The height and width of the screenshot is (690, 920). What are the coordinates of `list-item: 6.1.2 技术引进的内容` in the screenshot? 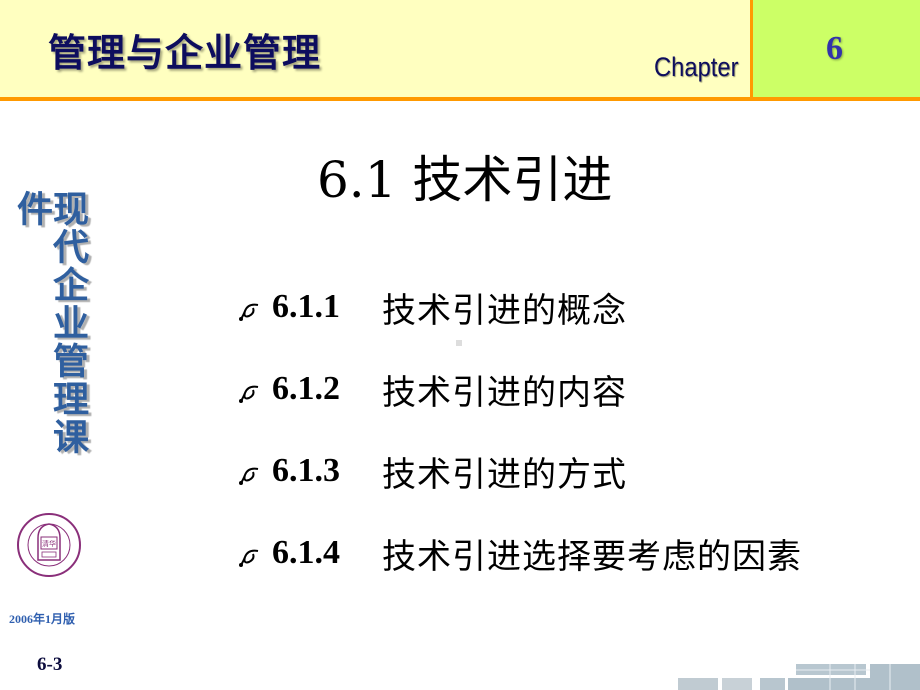 It's located at (432, 389).